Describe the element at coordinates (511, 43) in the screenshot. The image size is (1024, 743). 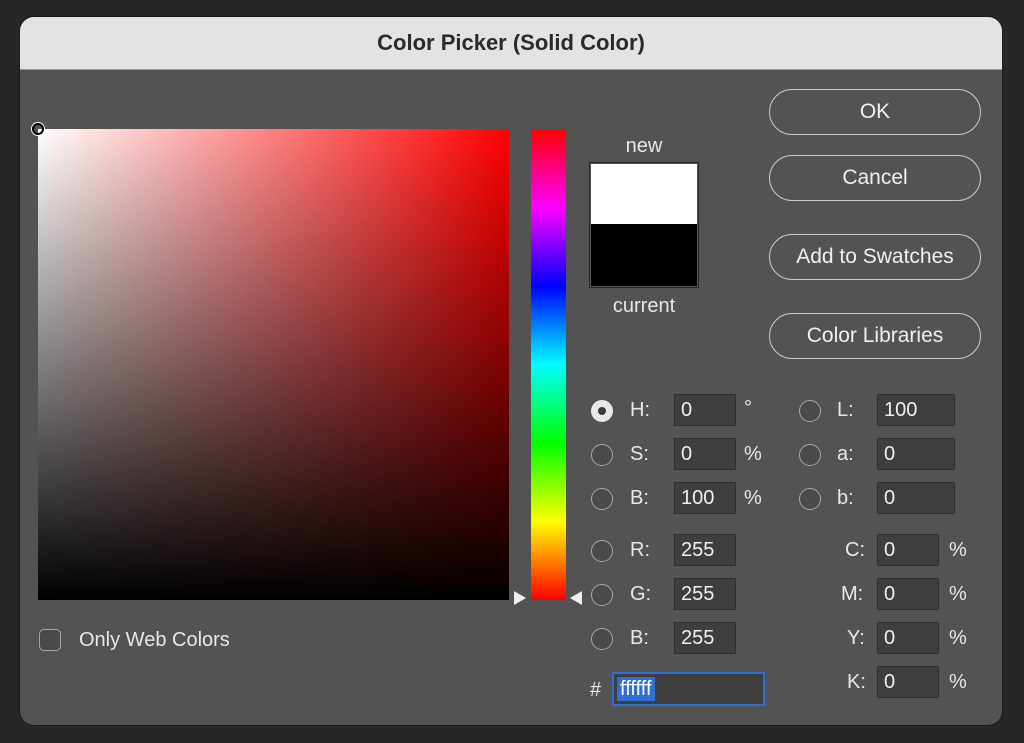
I see `window-title: Color Picker (Solid Color)` at that location.